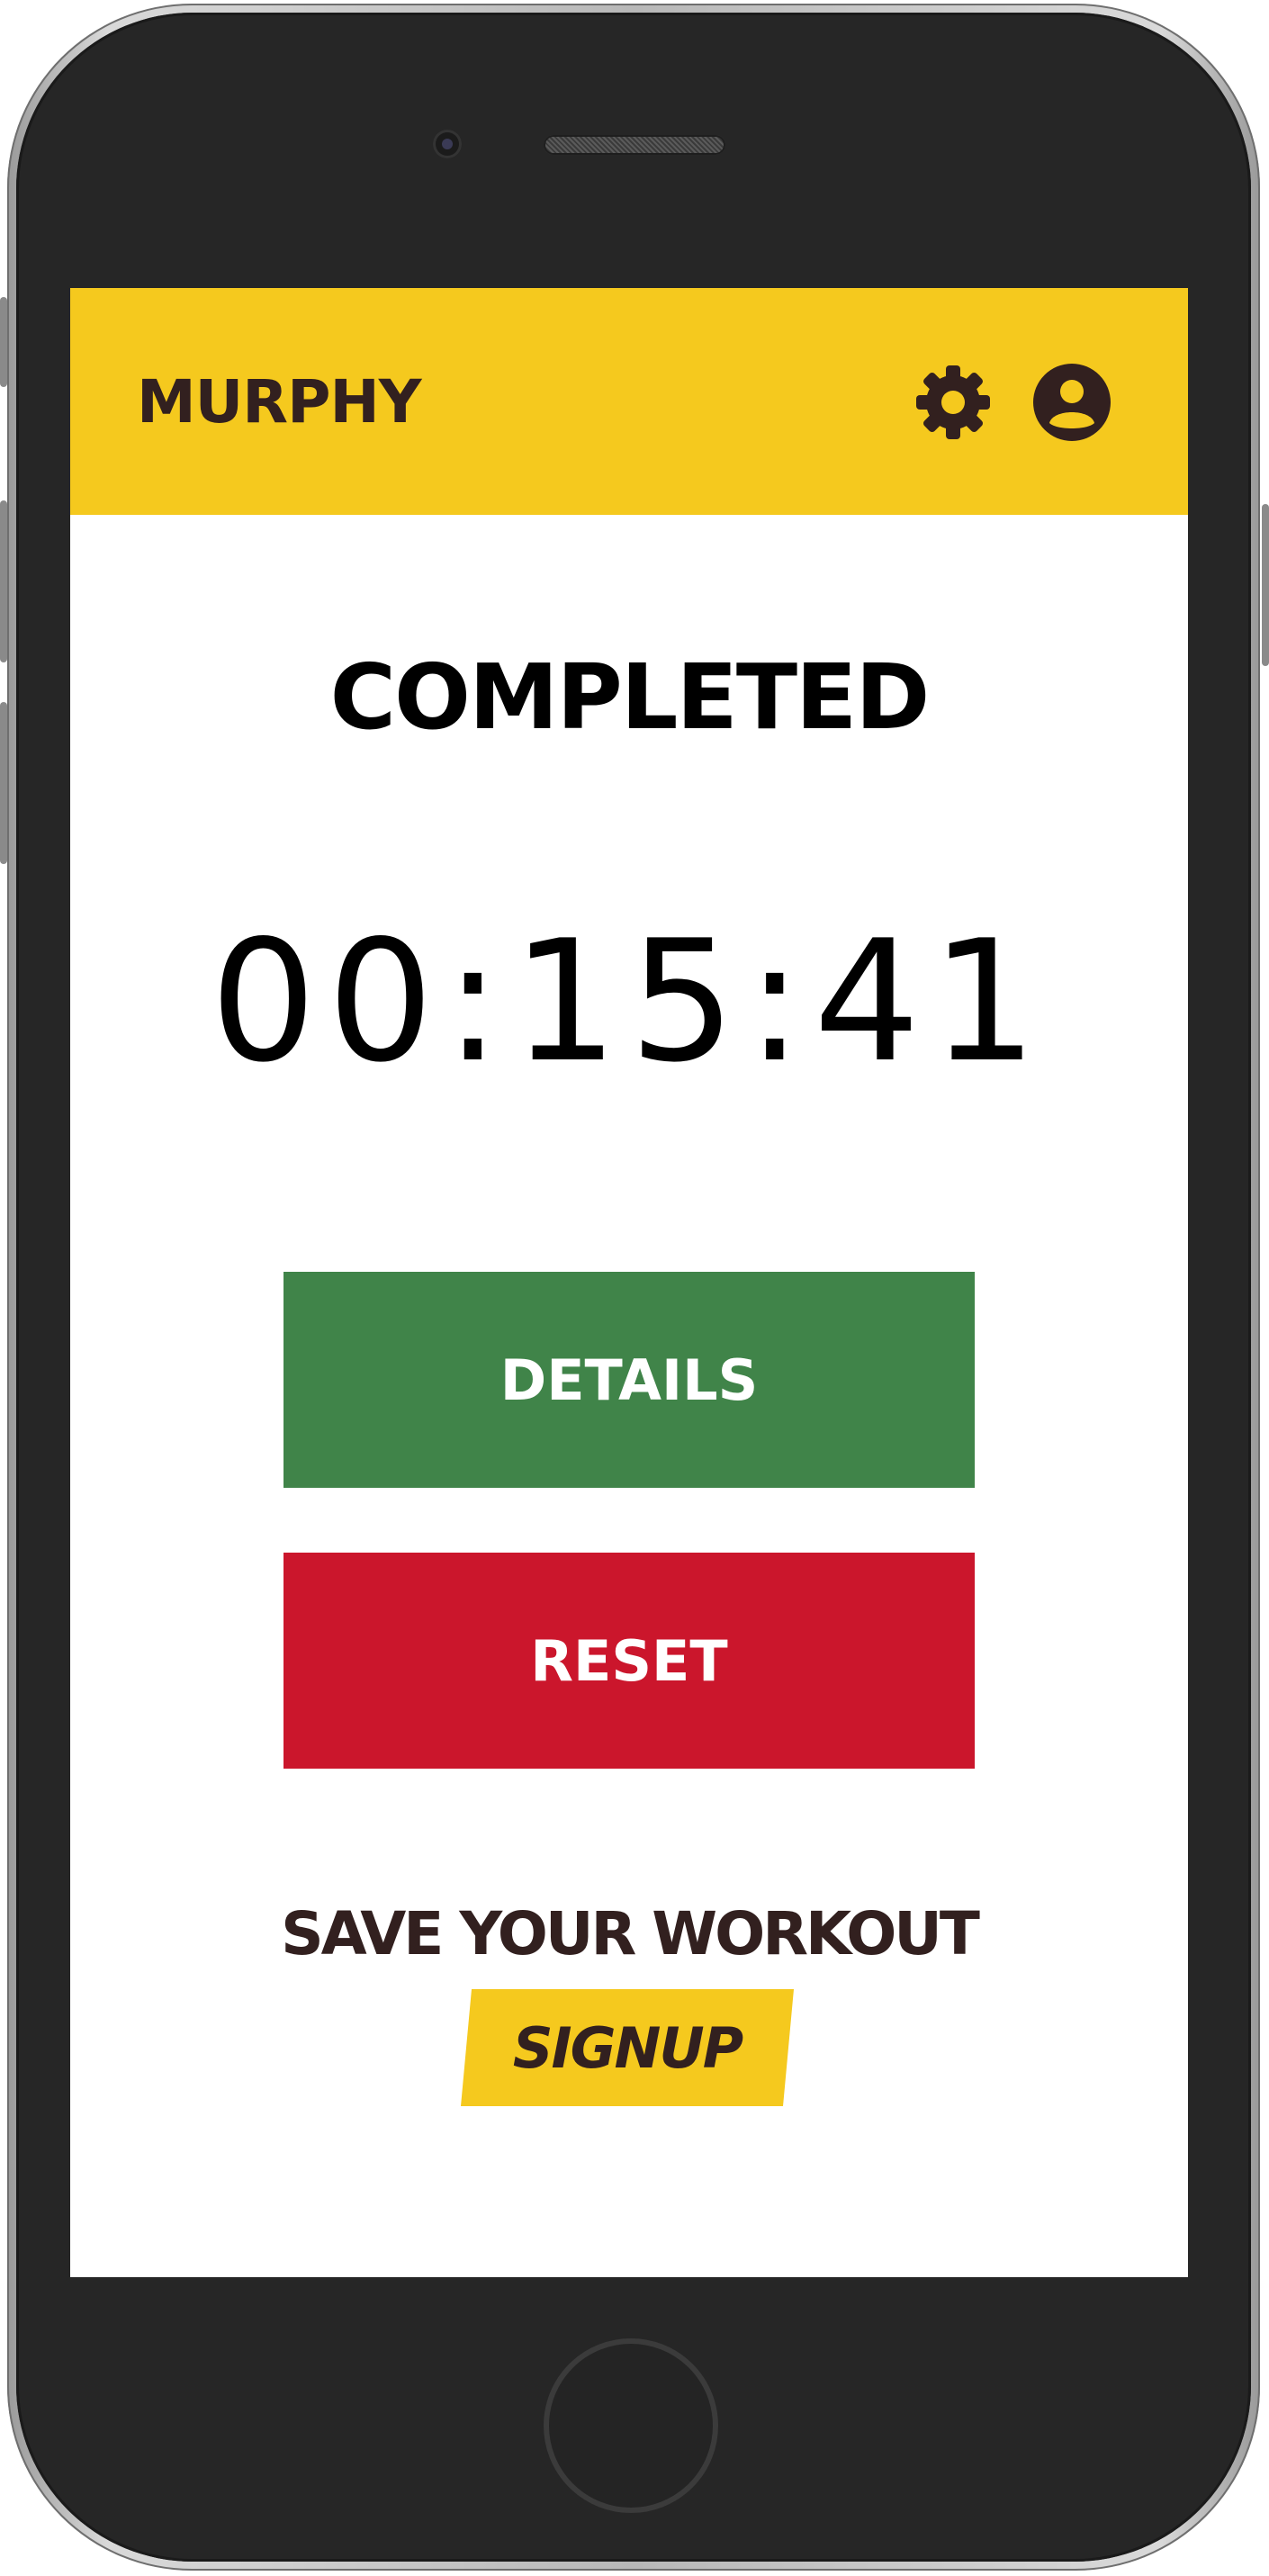 The height and width of the screenshot is (2576, 1269). Describe the element at coordinates (631, 2425) in the screenshot. I see `home-button` at that location.